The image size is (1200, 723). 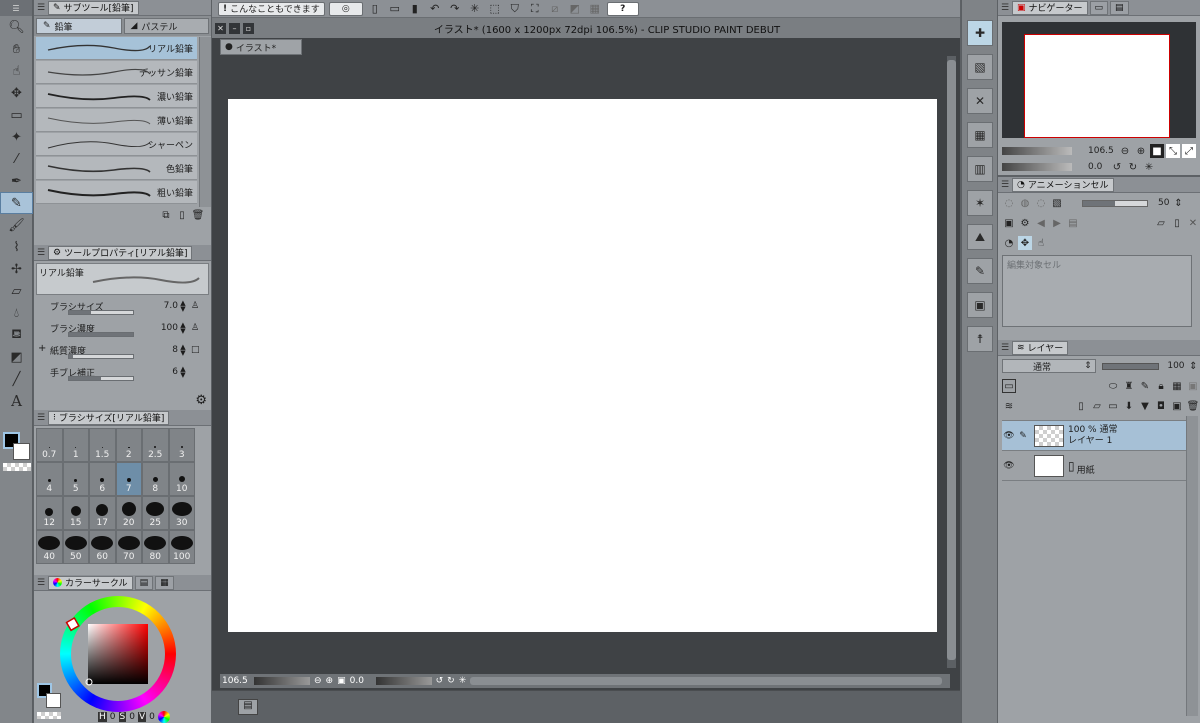 I want to click on document-tab: ● イラスト*, so click(x=261, y=47).